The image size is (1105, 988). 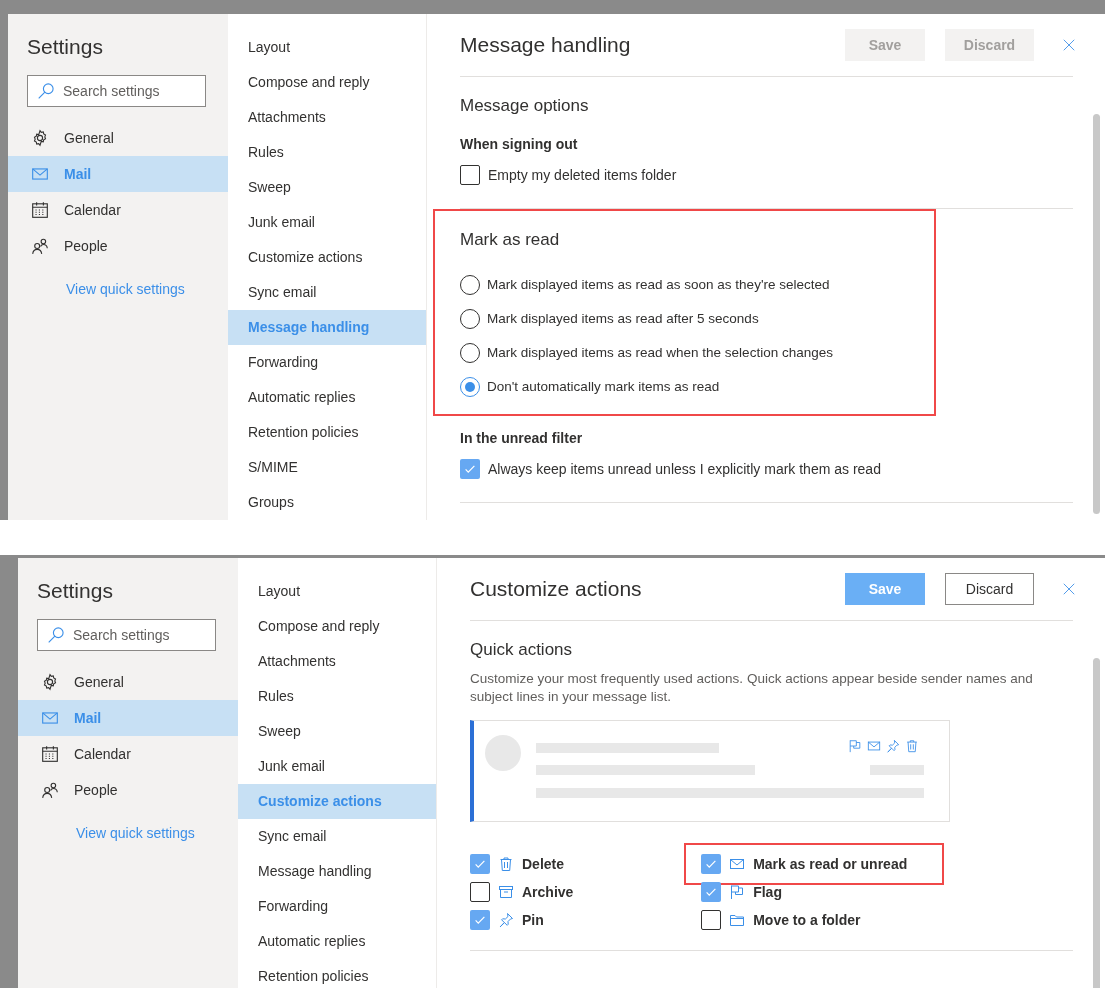 I want to click on option-label: Don't automatically mark items as read, so click(x=603, y=386).